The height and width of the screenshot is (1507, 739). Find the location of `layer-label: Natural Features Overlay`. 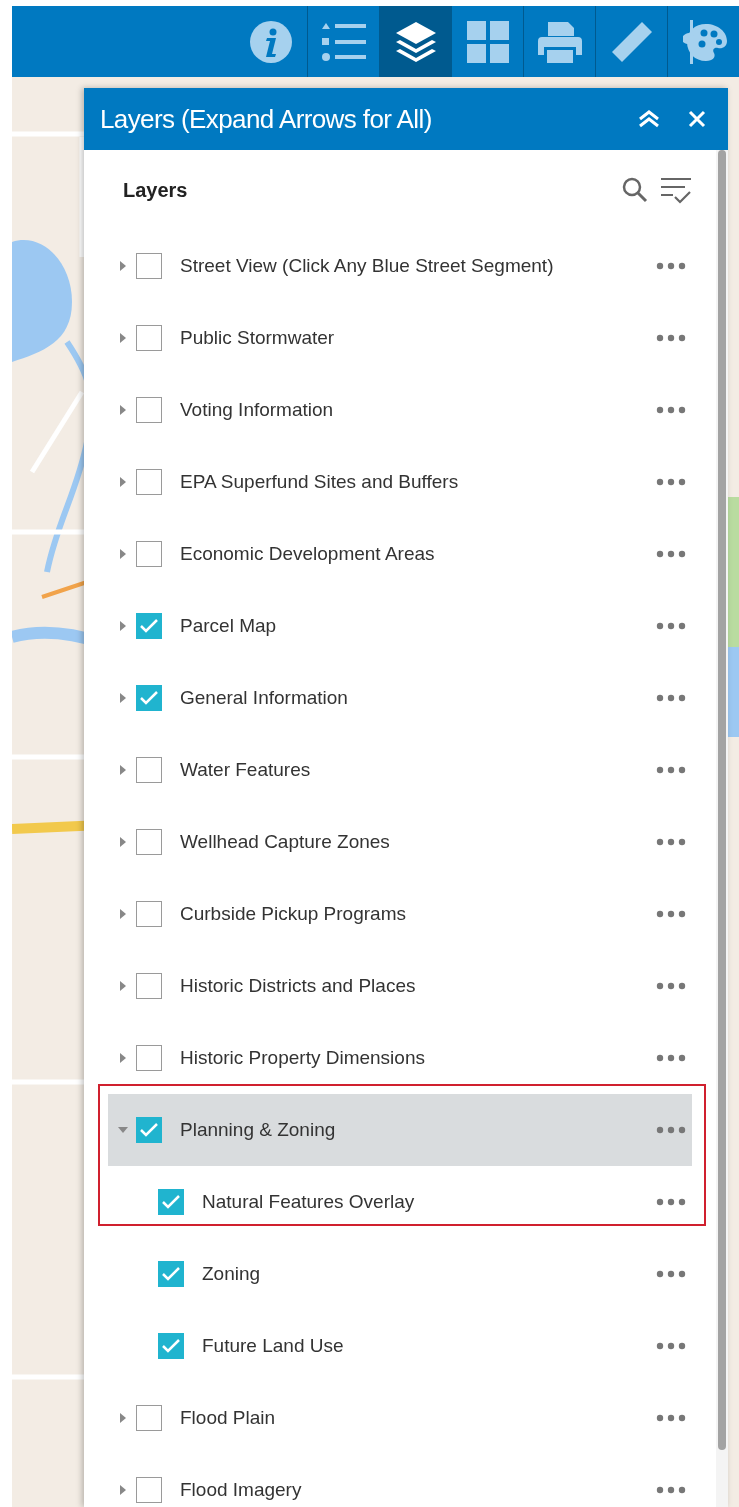

layer-label: Natural Features Overlay is located at coordinates (309, 1202).